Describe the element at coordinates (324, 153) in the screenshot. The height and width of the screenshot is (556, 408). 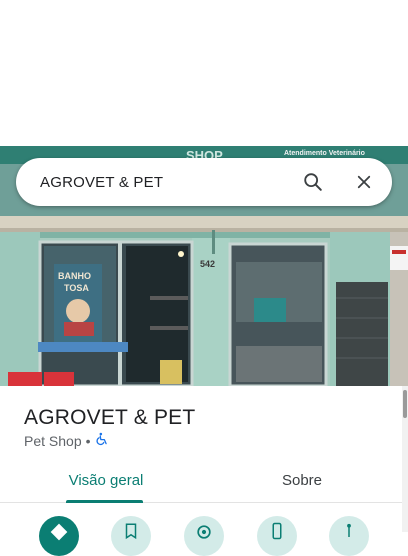
I see `sign-subtext: Atendimento Veterinário` at that location.